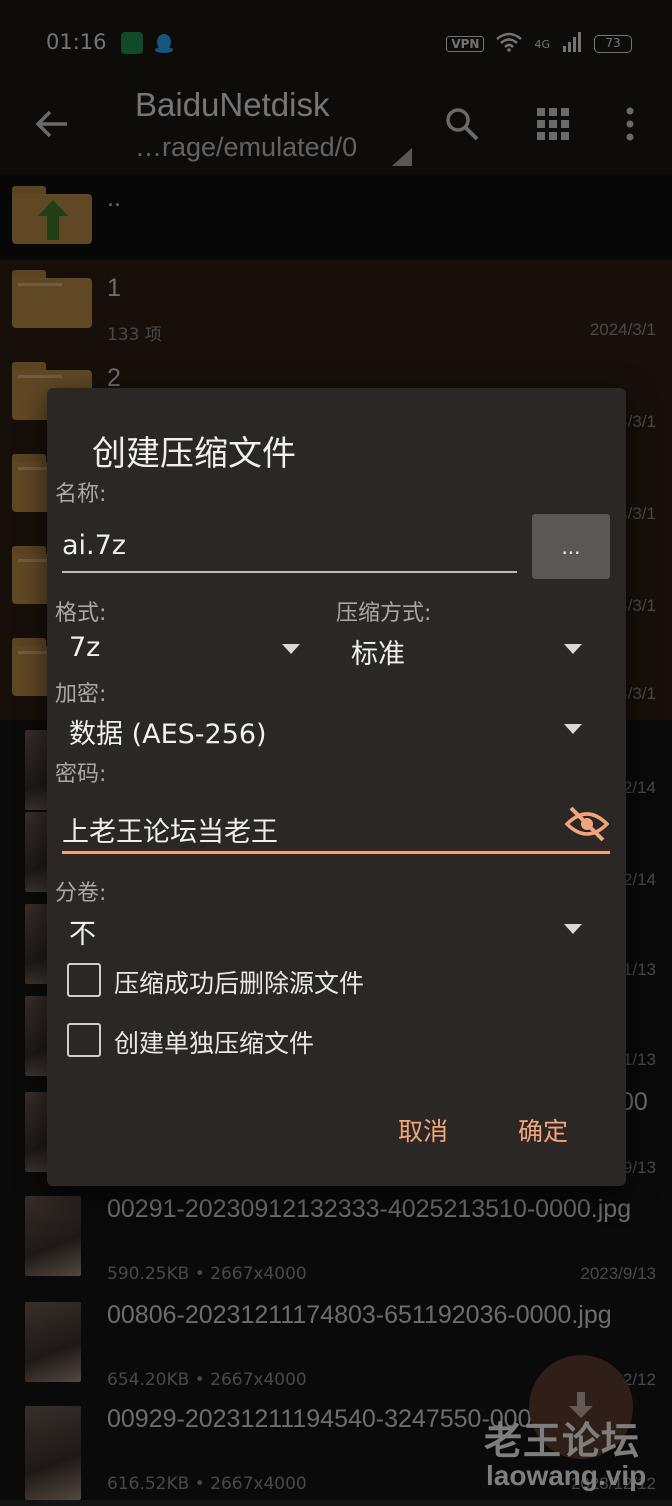  What do you see at coordinates (81, 613) in the screenshot?
I see `format-label: 格式:` at bounding box center [81, 613].